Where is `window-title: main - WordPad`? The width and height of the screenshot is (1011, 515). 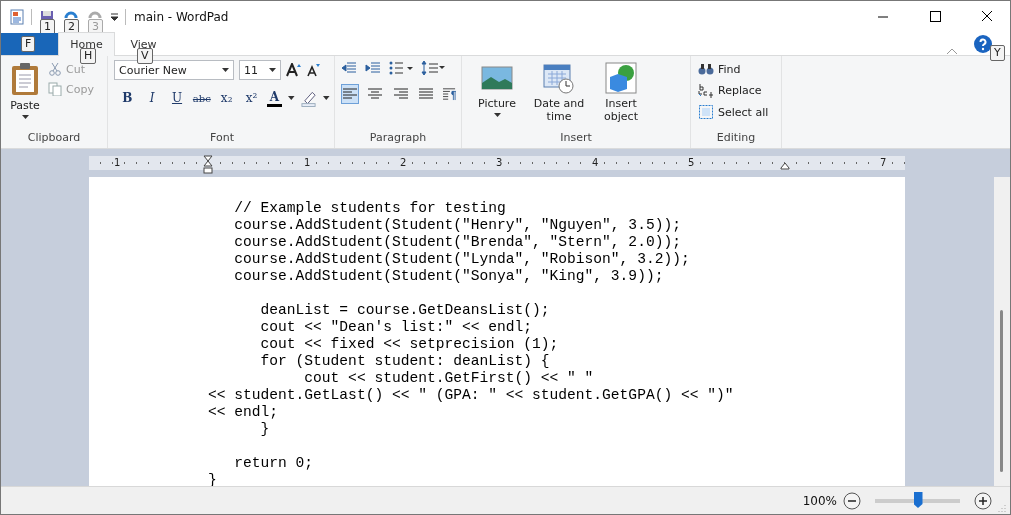
window-title: main - WordPad is located at coordinates (181, 16).